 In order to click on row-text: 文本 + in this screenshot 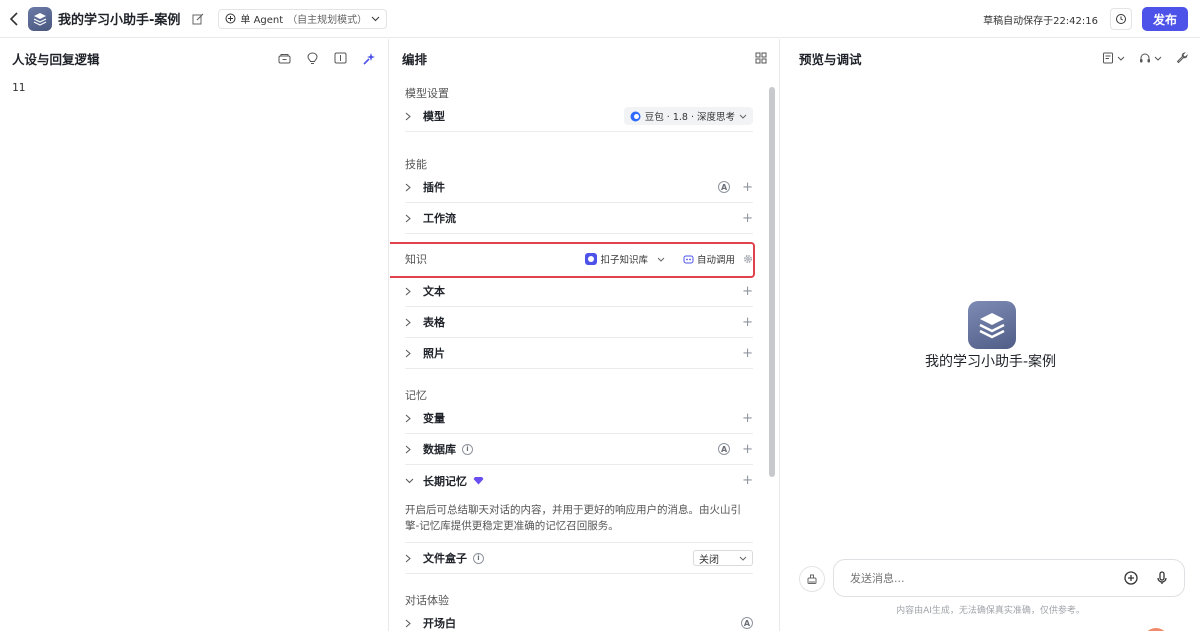, I will do `click(579, 291)`.